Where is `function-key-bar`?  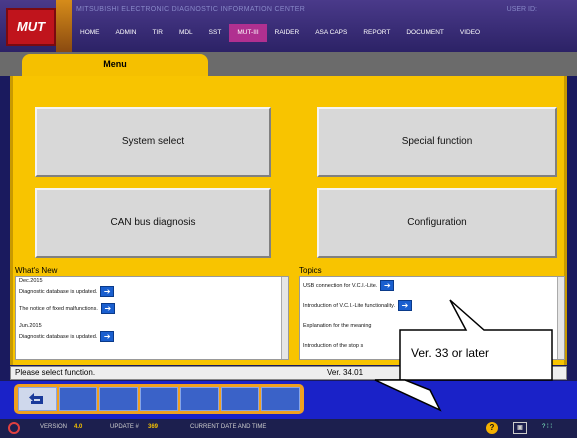 function-key-bar is located at coordinates (288, 400).